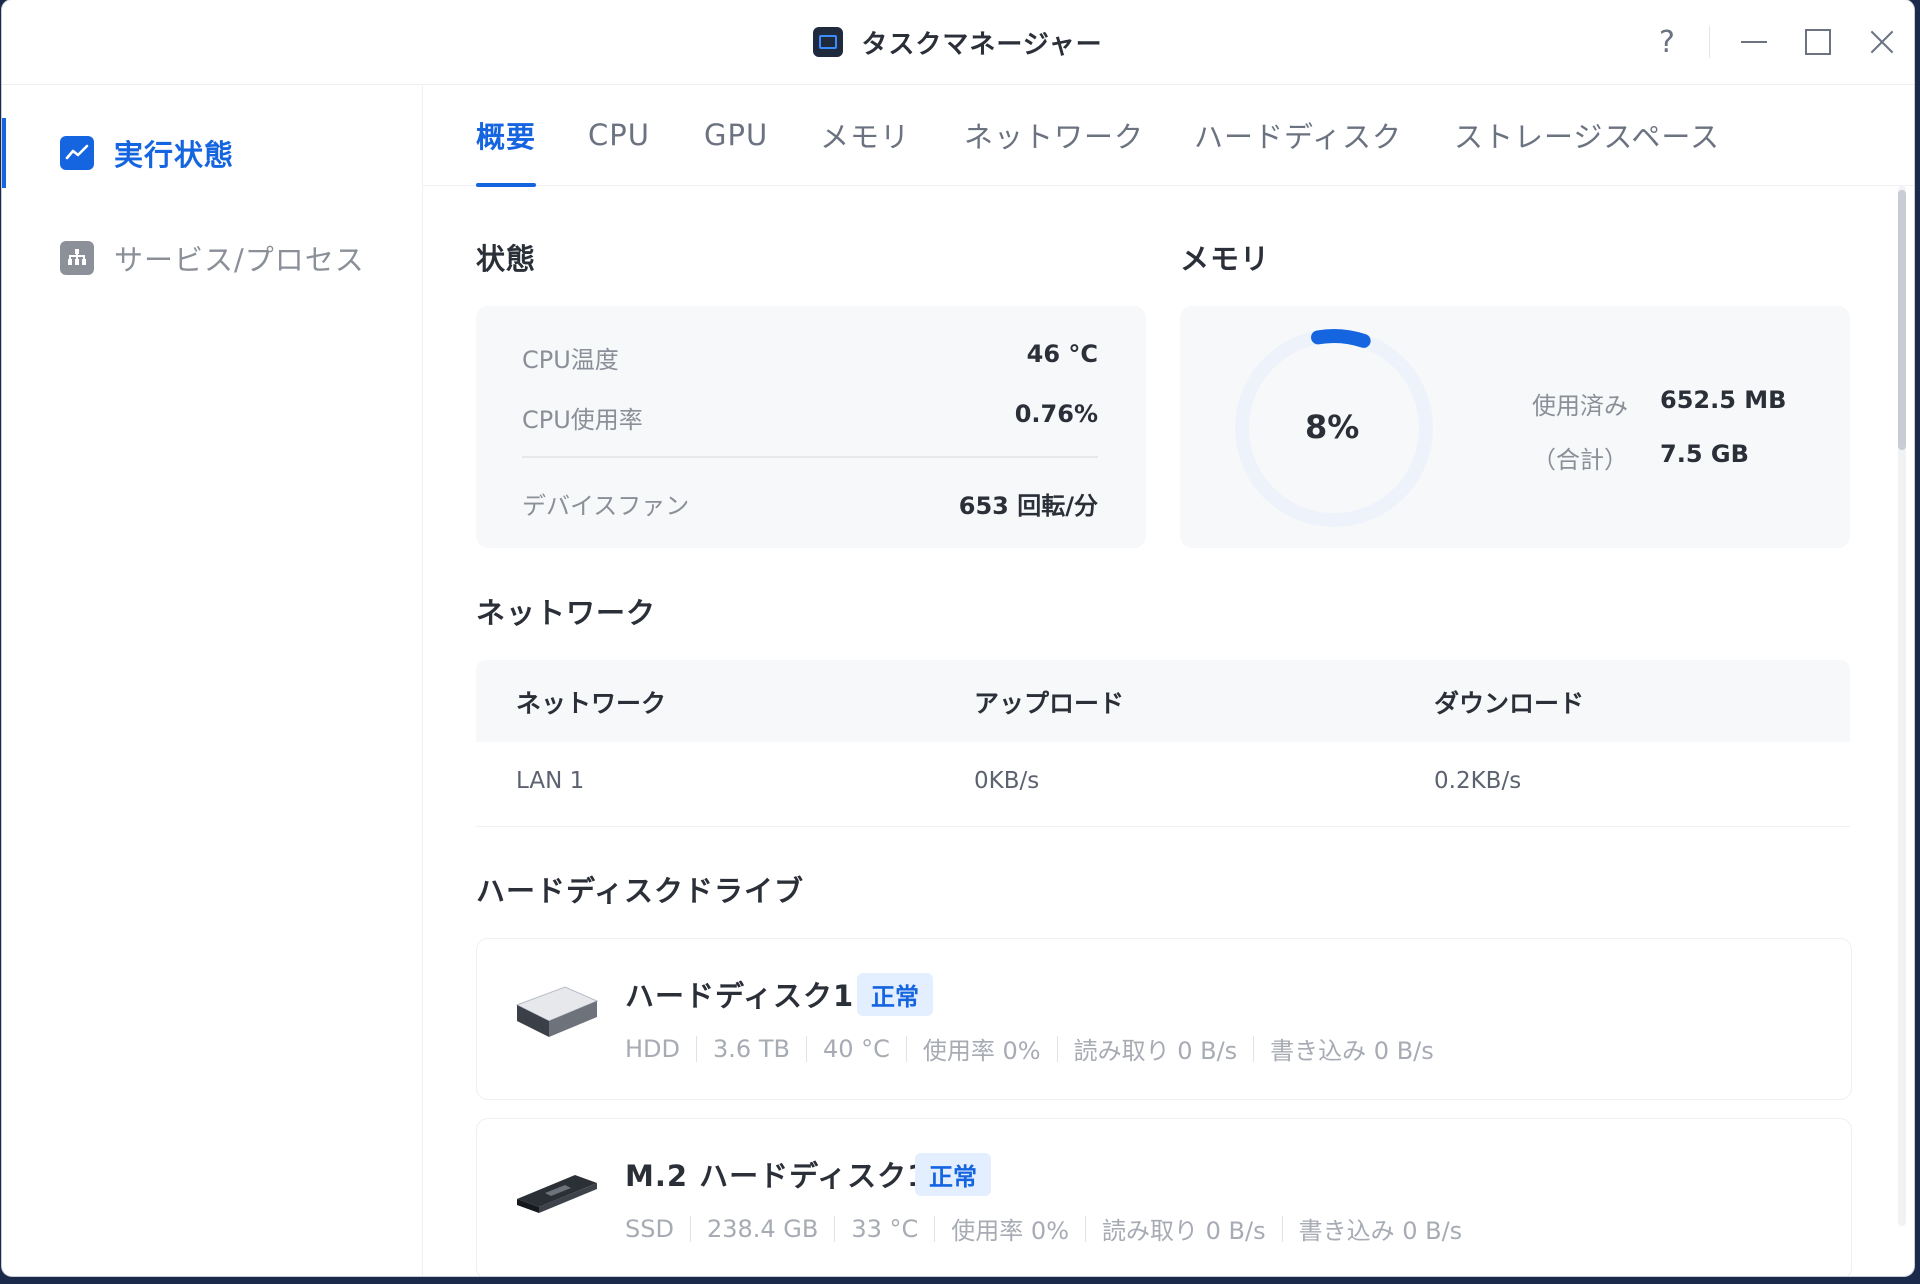 The width and height of the screenshot is (1920, 1284). I want to click on tab-cpu: CPU, so click(619, 135).